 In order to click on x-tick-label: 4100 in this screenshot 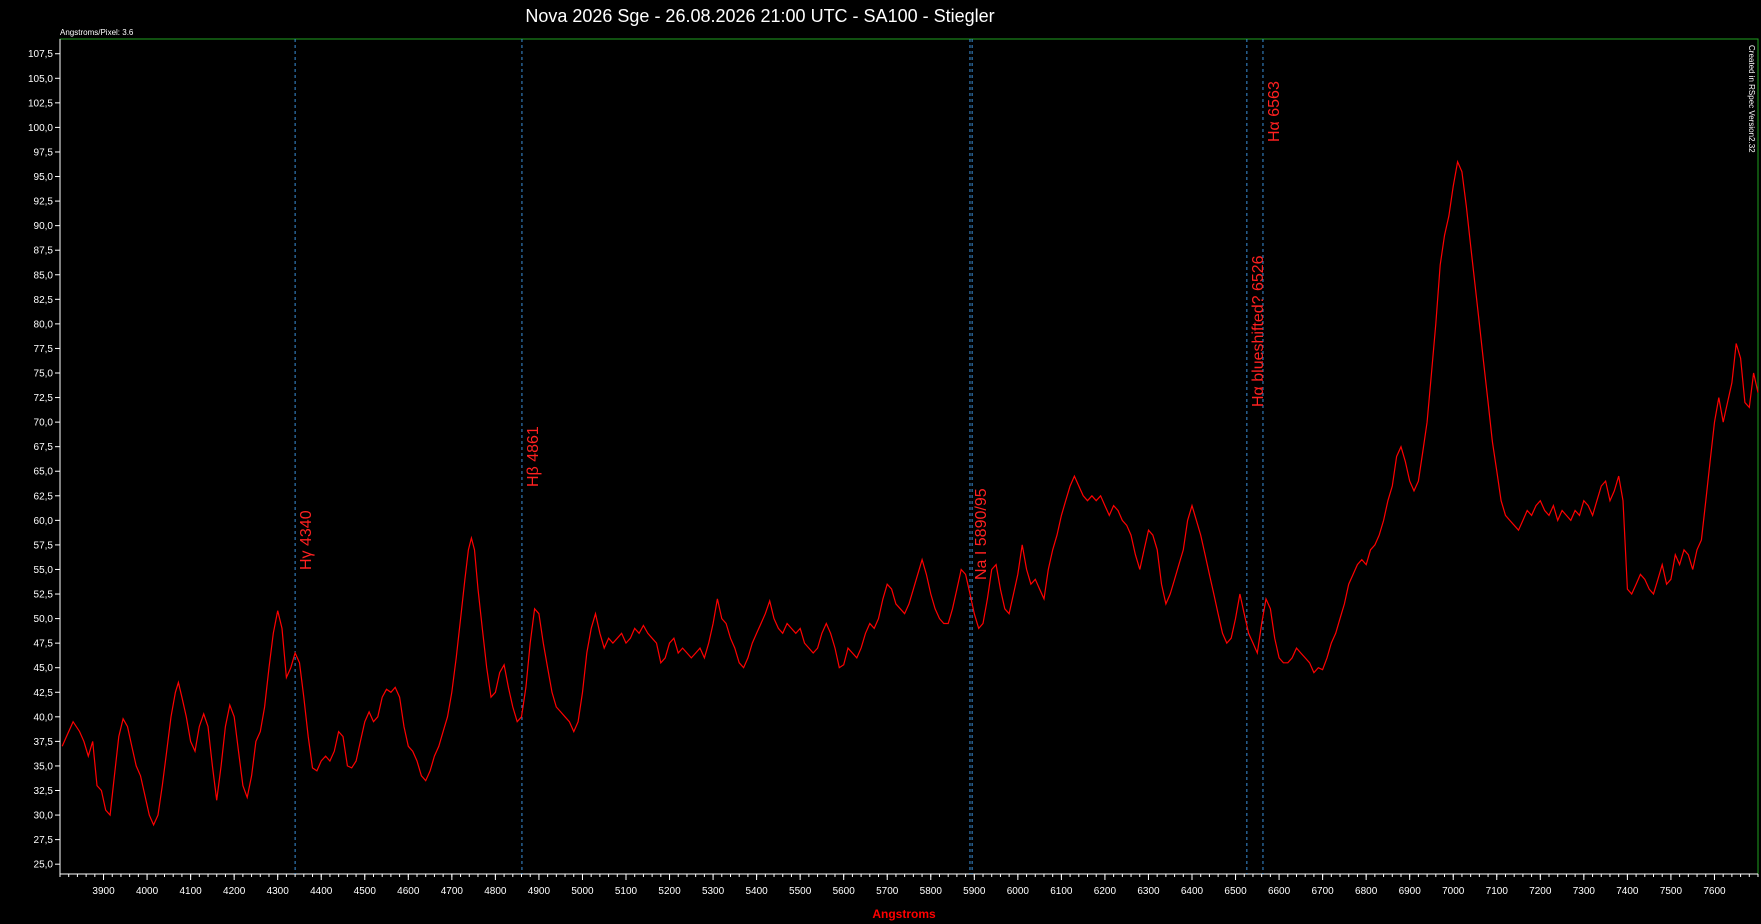, I will do `click(190, 891)`.